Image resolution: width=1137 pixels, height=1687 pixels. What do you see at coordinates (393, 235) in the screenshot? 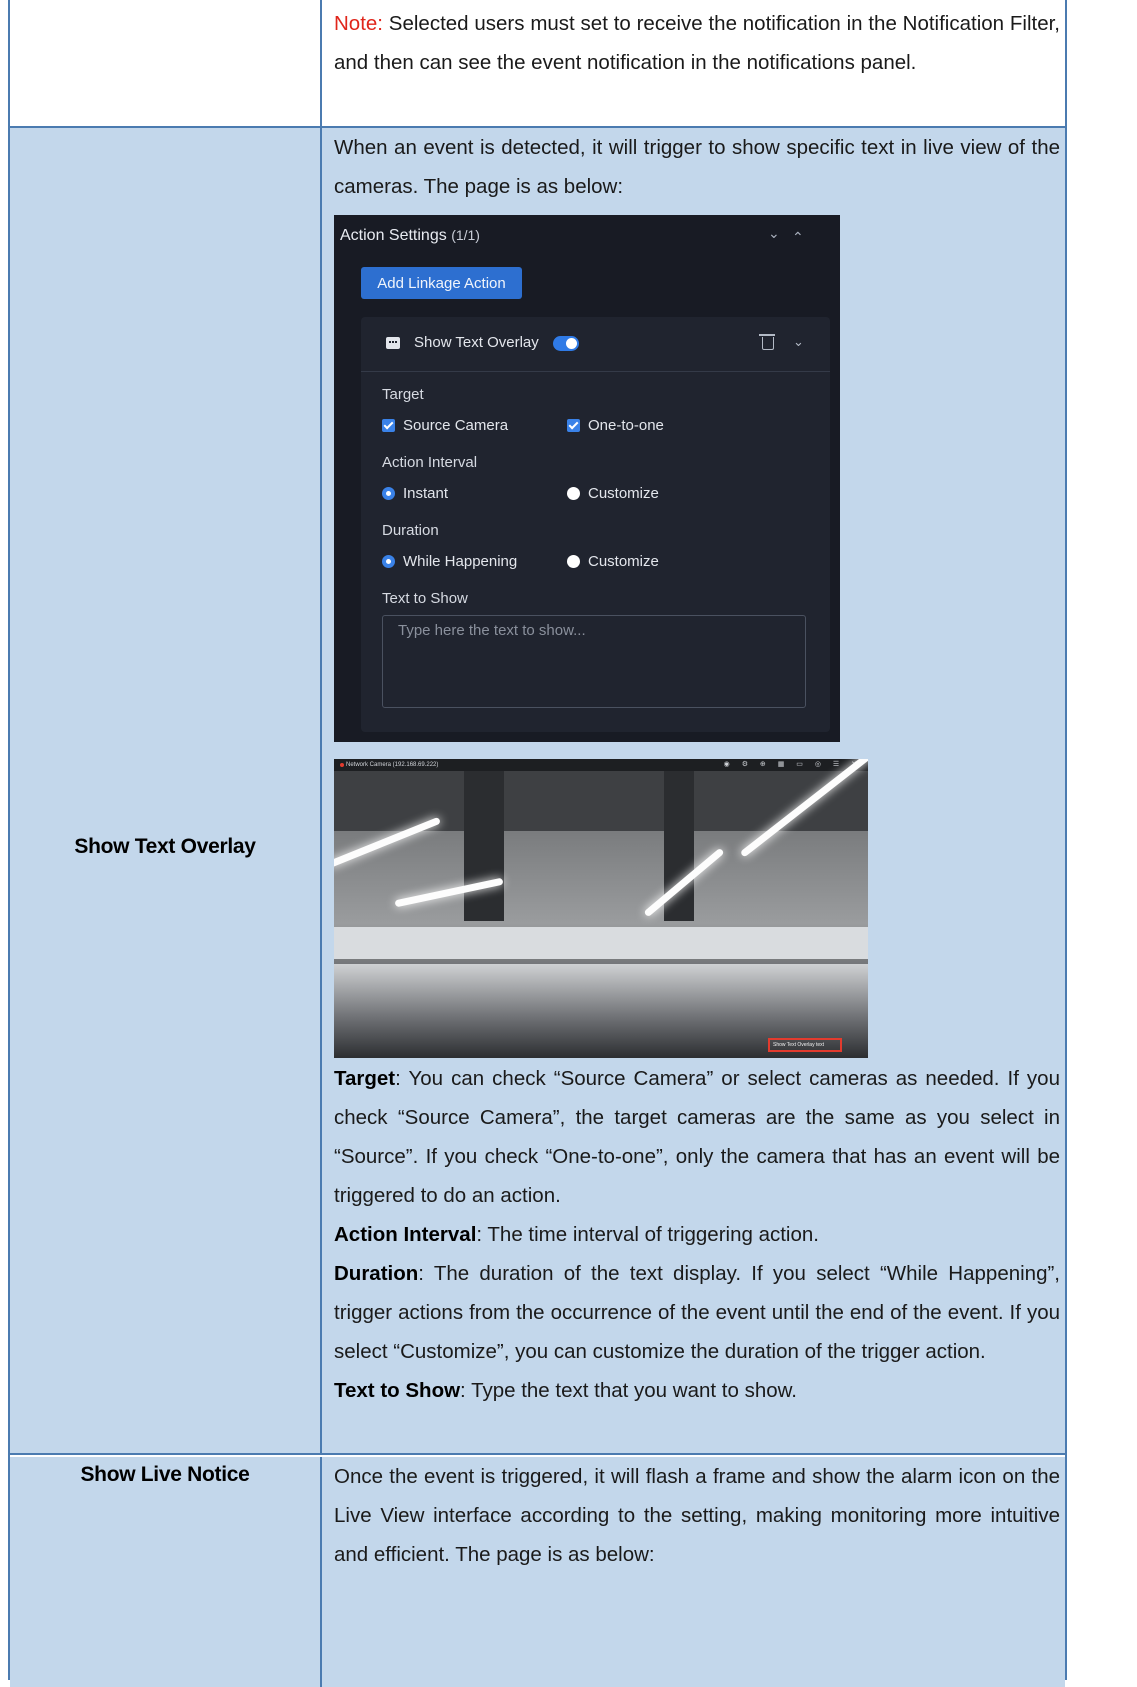
I see `panel-title-text: Action Settings` at bounding box center [393, 235].